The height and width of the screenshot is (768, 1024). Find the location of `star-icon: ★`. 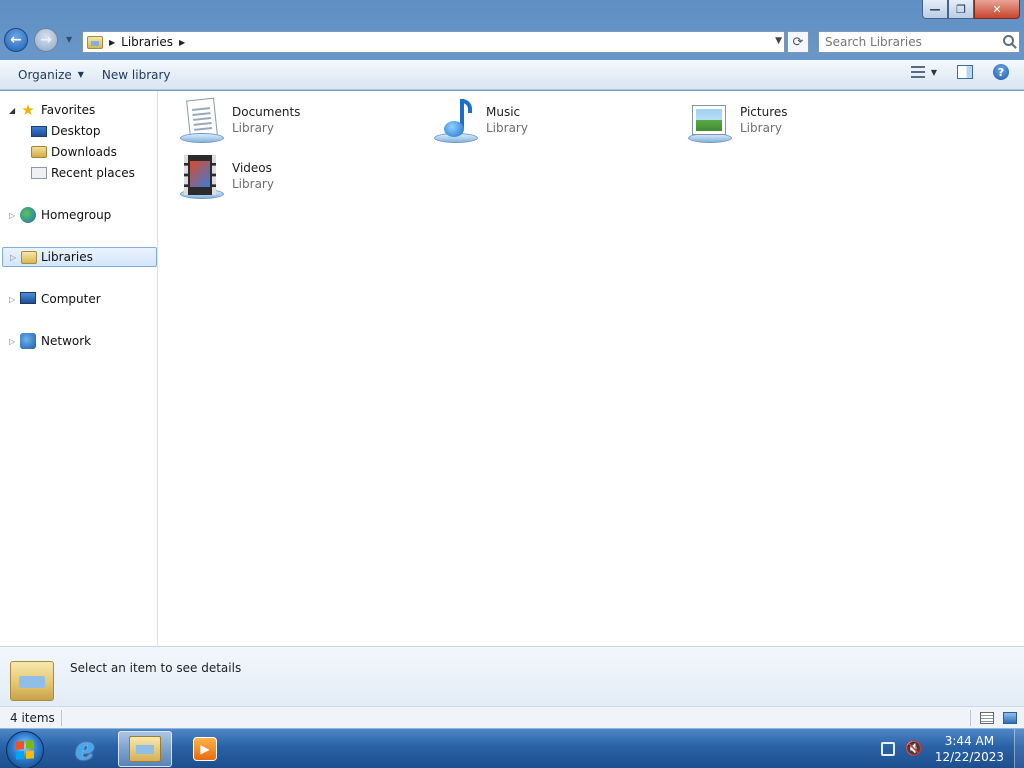

star-icon: ★ is located at coordinates (28, 110).